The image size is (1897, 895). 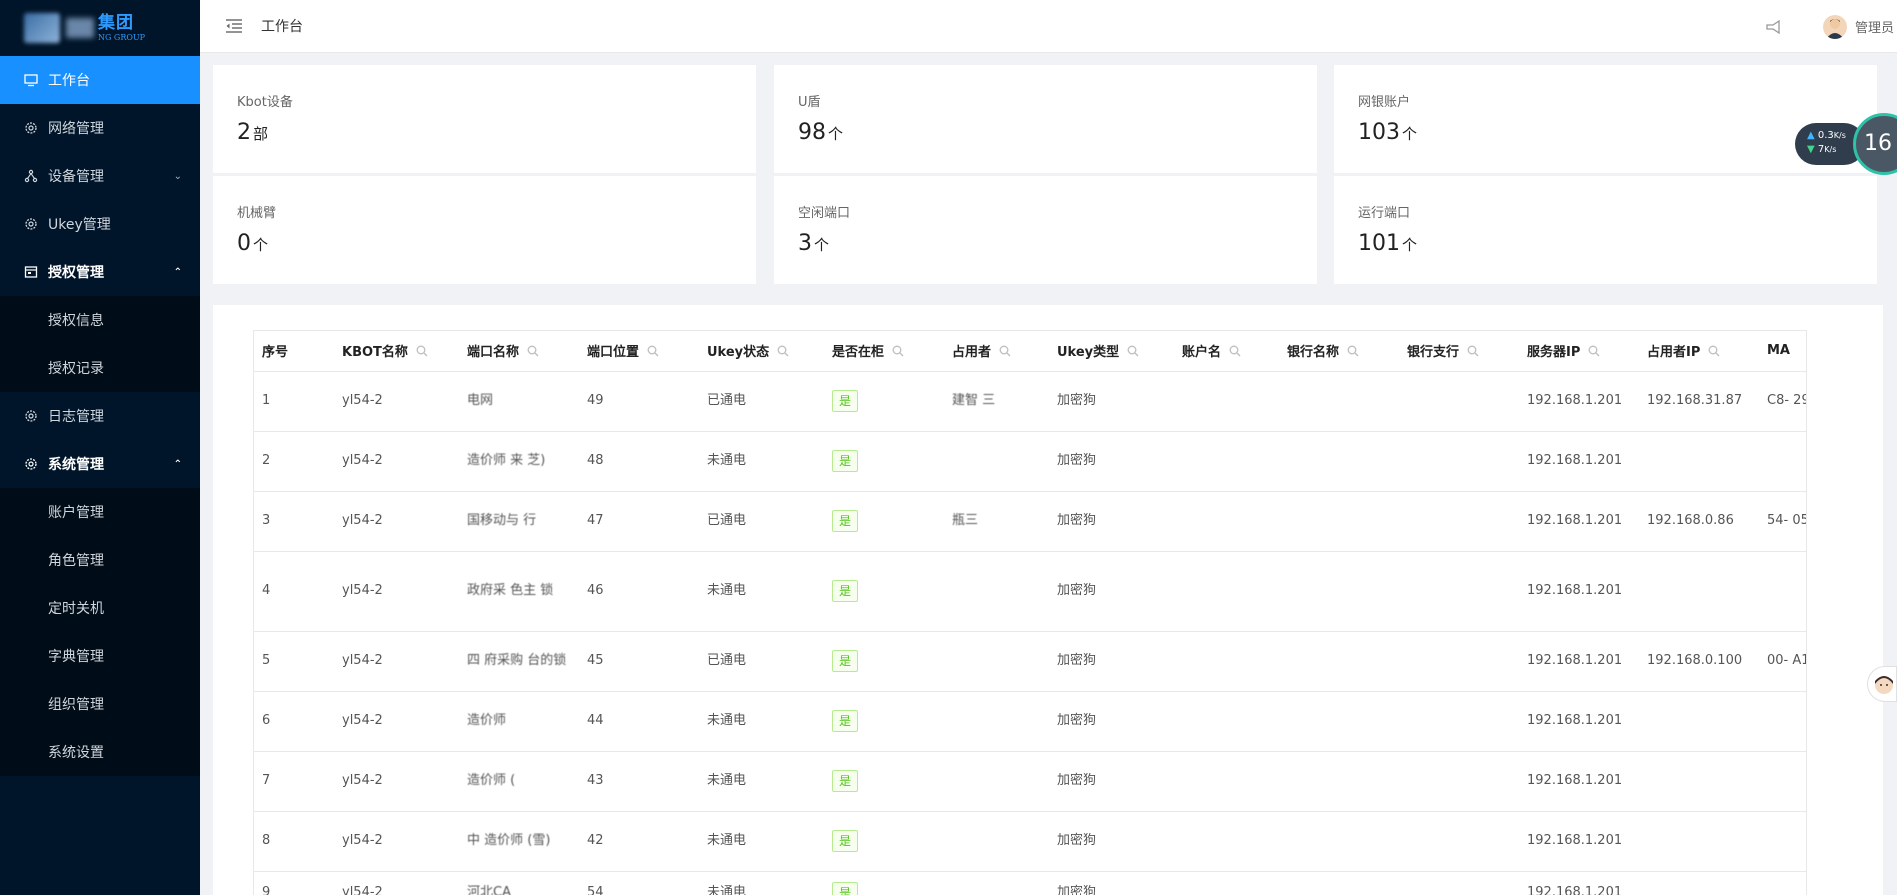 What do you see at coordinates (1839, 135) in the screenshot?
I see `speed-unit: K/s` at bounding box center [1839, 135].